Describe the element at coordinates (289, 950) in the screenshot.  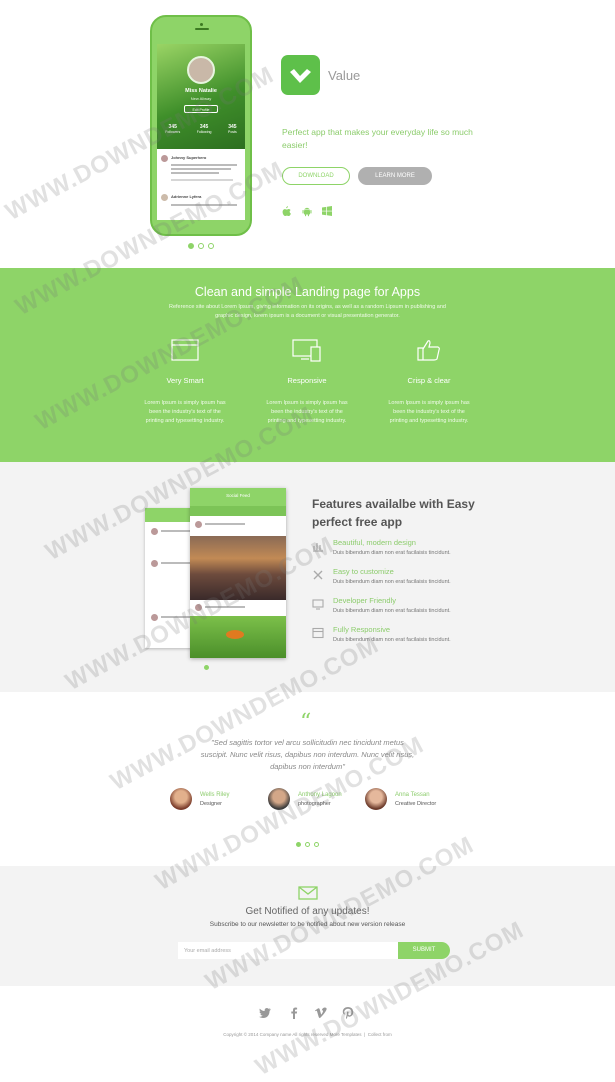
I see `email-field` at that location.